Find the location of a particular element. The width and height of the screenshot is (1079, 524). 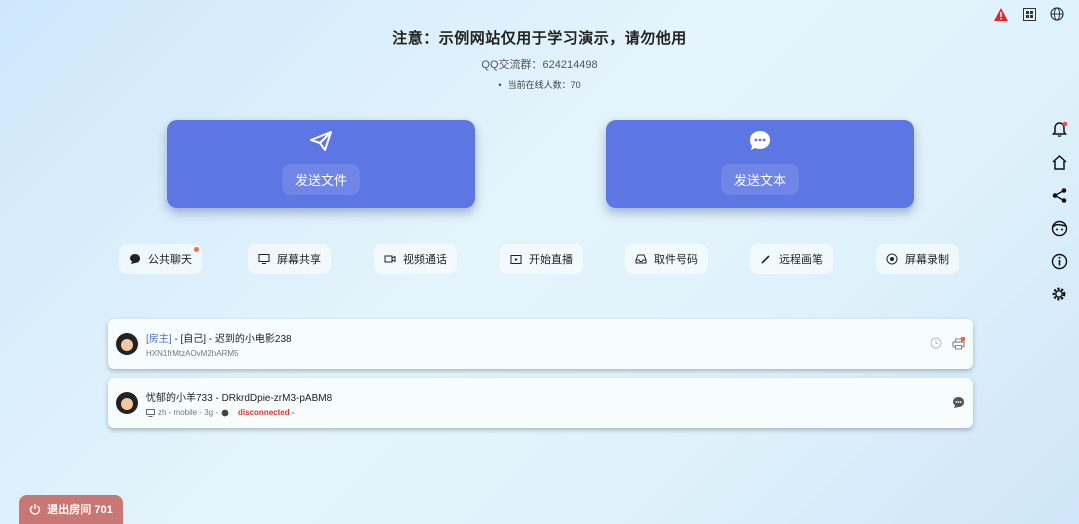

remote-pen-button: 远程画笔 is located at coordinates (791, 259).